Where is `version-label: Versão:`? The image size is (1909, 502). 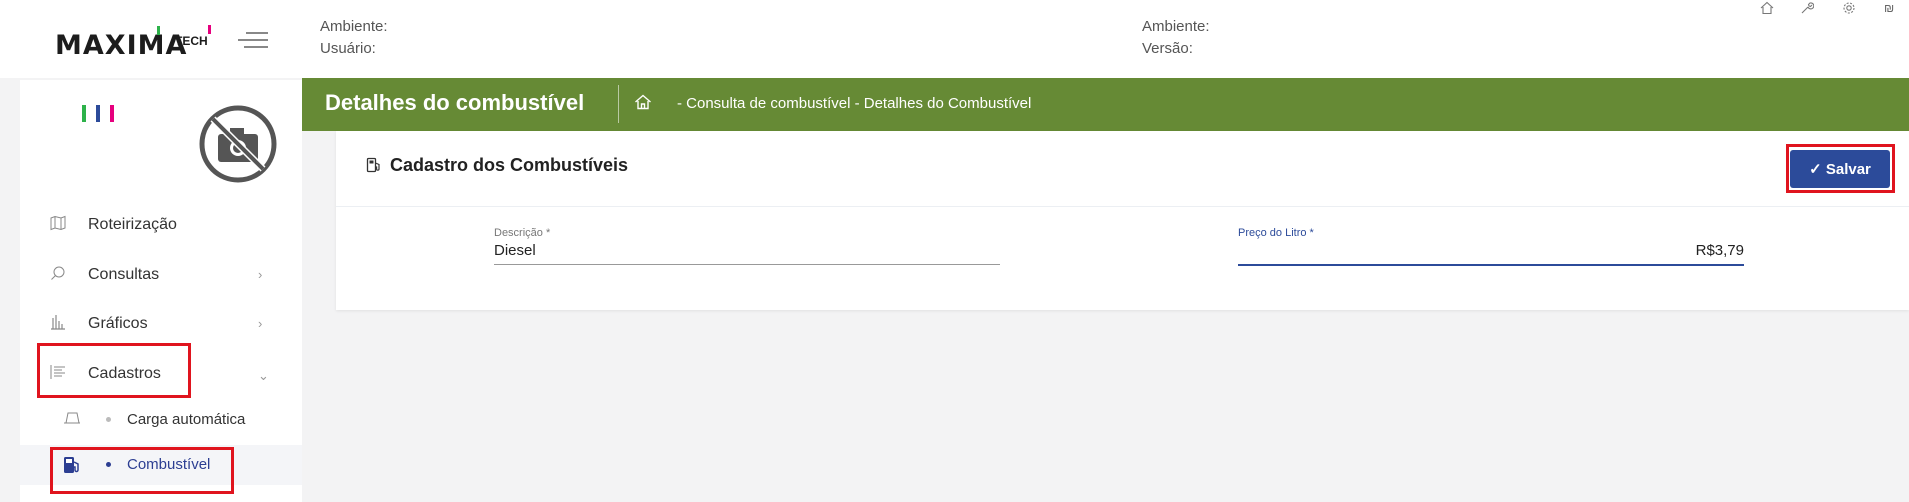
version-label: Versão: is located at coordinates (1167, 48).